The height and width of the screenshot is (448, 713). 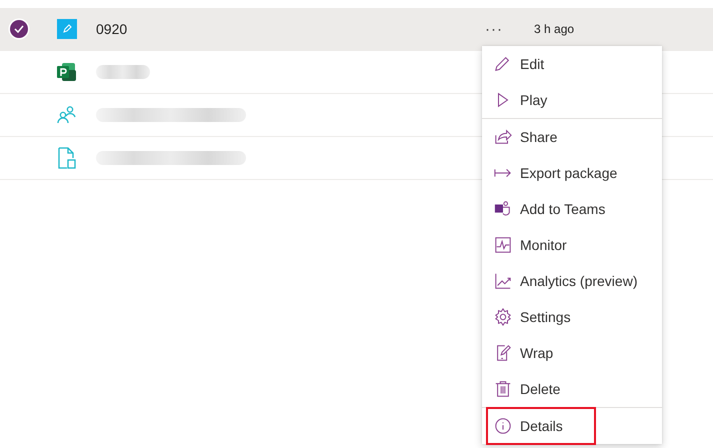 What do you see at coordinates (572, 173) in the screenshot?
I see `menu-item: Export package` at bounding box center [572, 173].